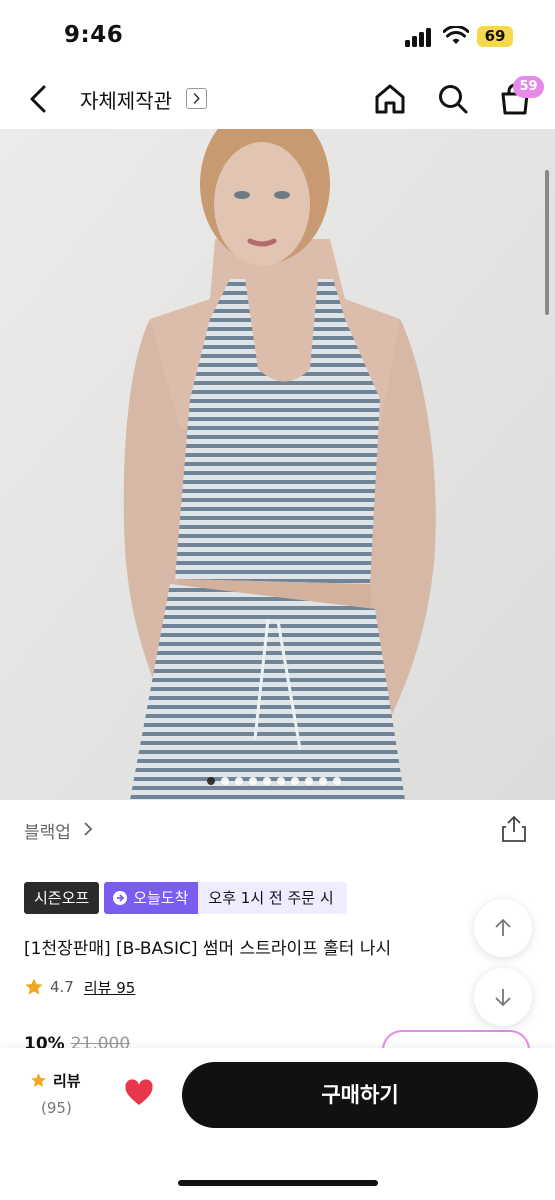 The width and height of the screenshot is (555, 1200). I want to click on bottom-review-button: 리뷰, so click(55, 1080).